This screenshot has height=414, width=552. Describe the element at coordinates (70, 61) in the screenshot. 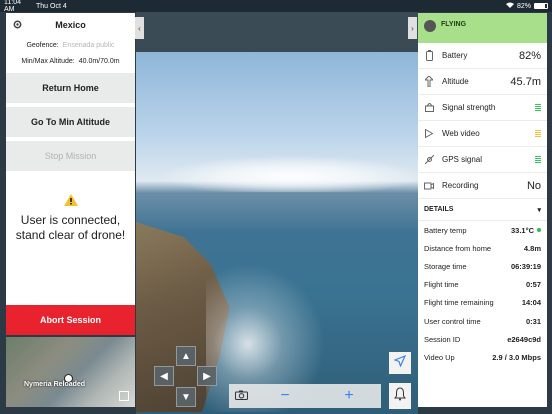

I see `altitude-row: Min/Max Altitude: 40.0m/70.0m` at that location.